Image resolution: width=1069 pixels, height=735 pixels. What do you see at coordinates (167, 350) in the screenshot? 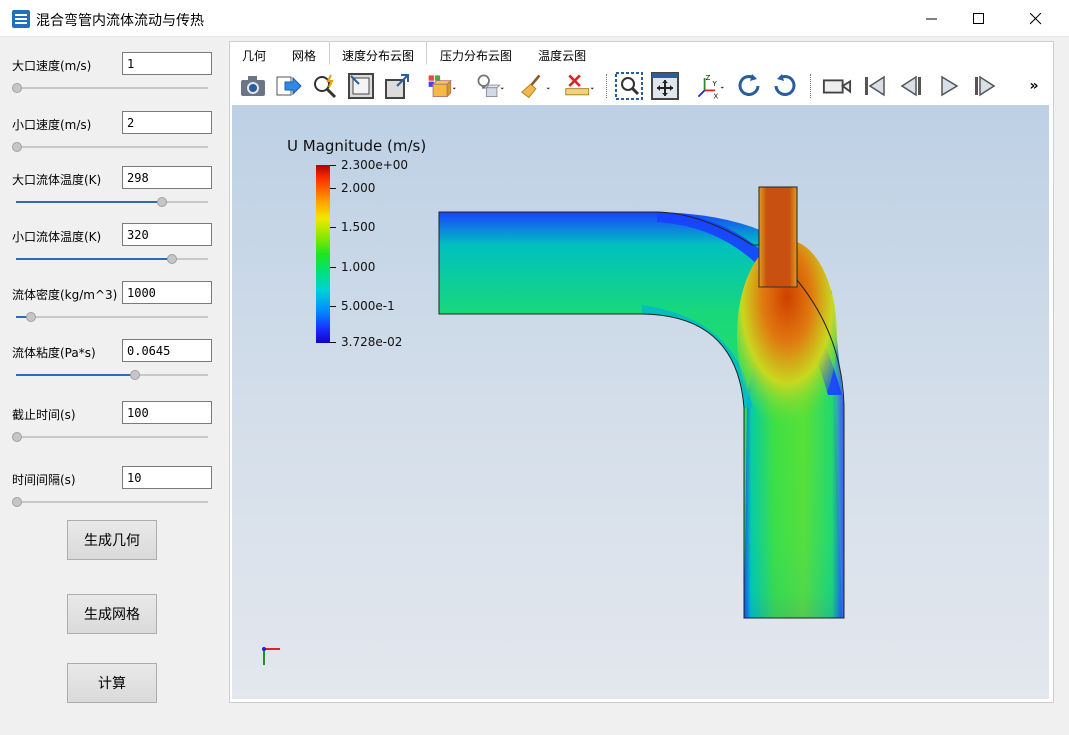
I see `param-input: 0.0645` at bounding box center [167, 350].